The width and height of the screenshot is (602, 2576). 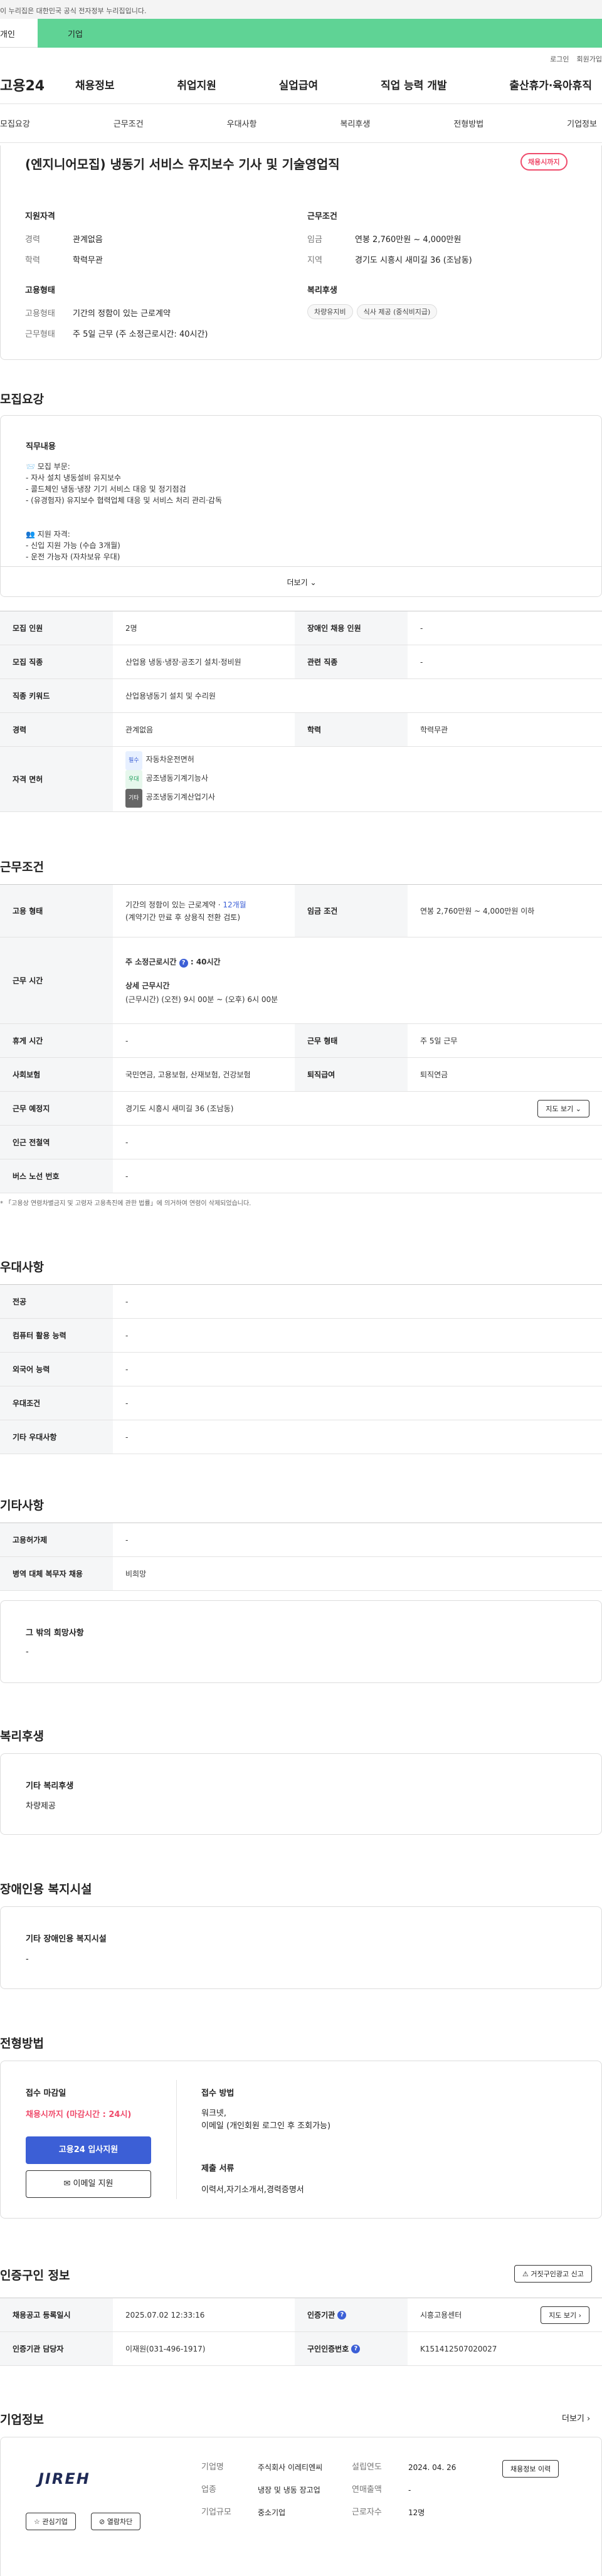 What do you see at coordinates (22, 2420) in the screenshot?
I see `company-section-title: 기업정보` at bounding box center [22, 2420].